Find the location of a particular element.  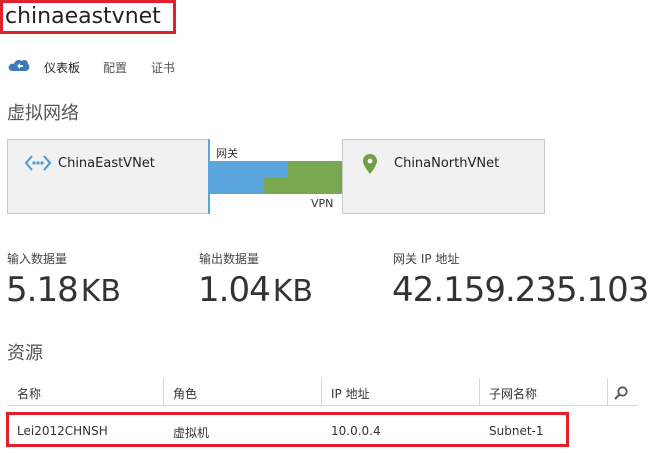

vpn-label: VPN is located at coordinates (322, 203).